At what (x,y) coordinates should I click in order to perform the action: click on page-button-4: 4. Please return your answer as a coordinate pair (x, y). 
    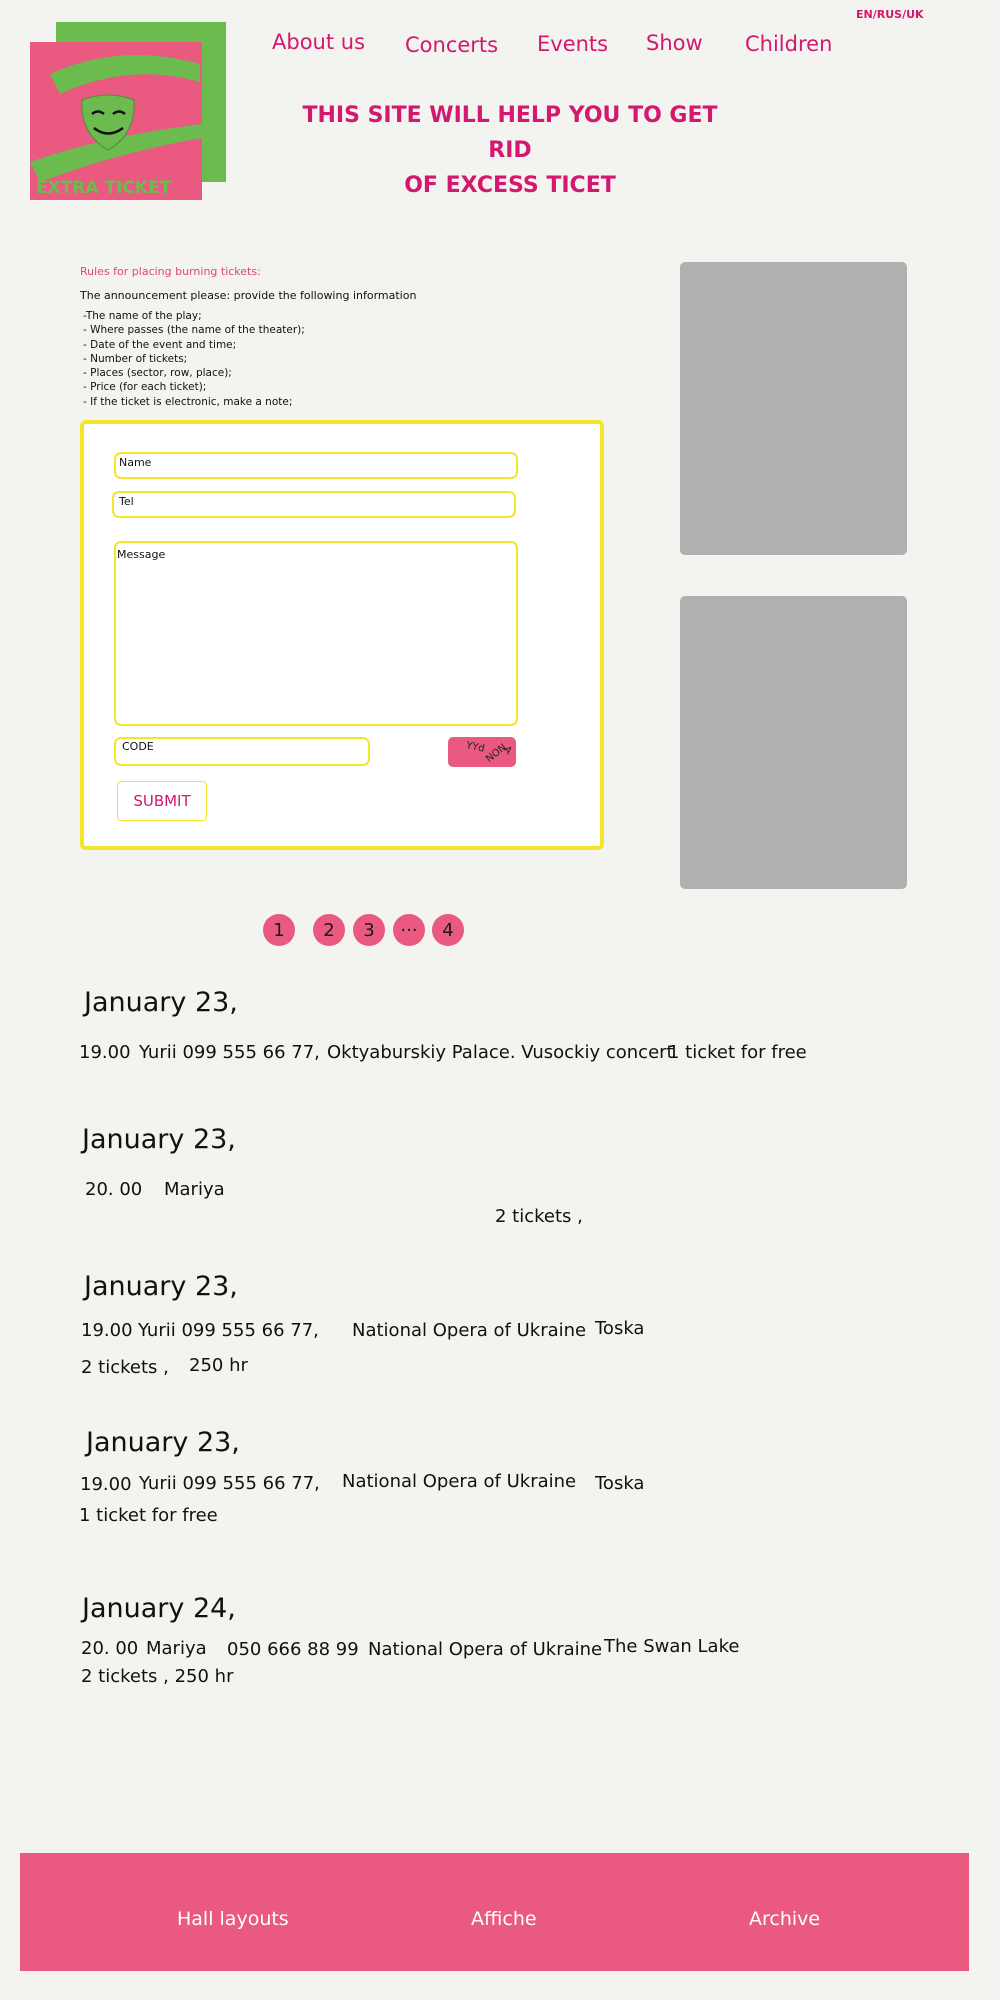
    Looking at the image, I should click on (448, 930).